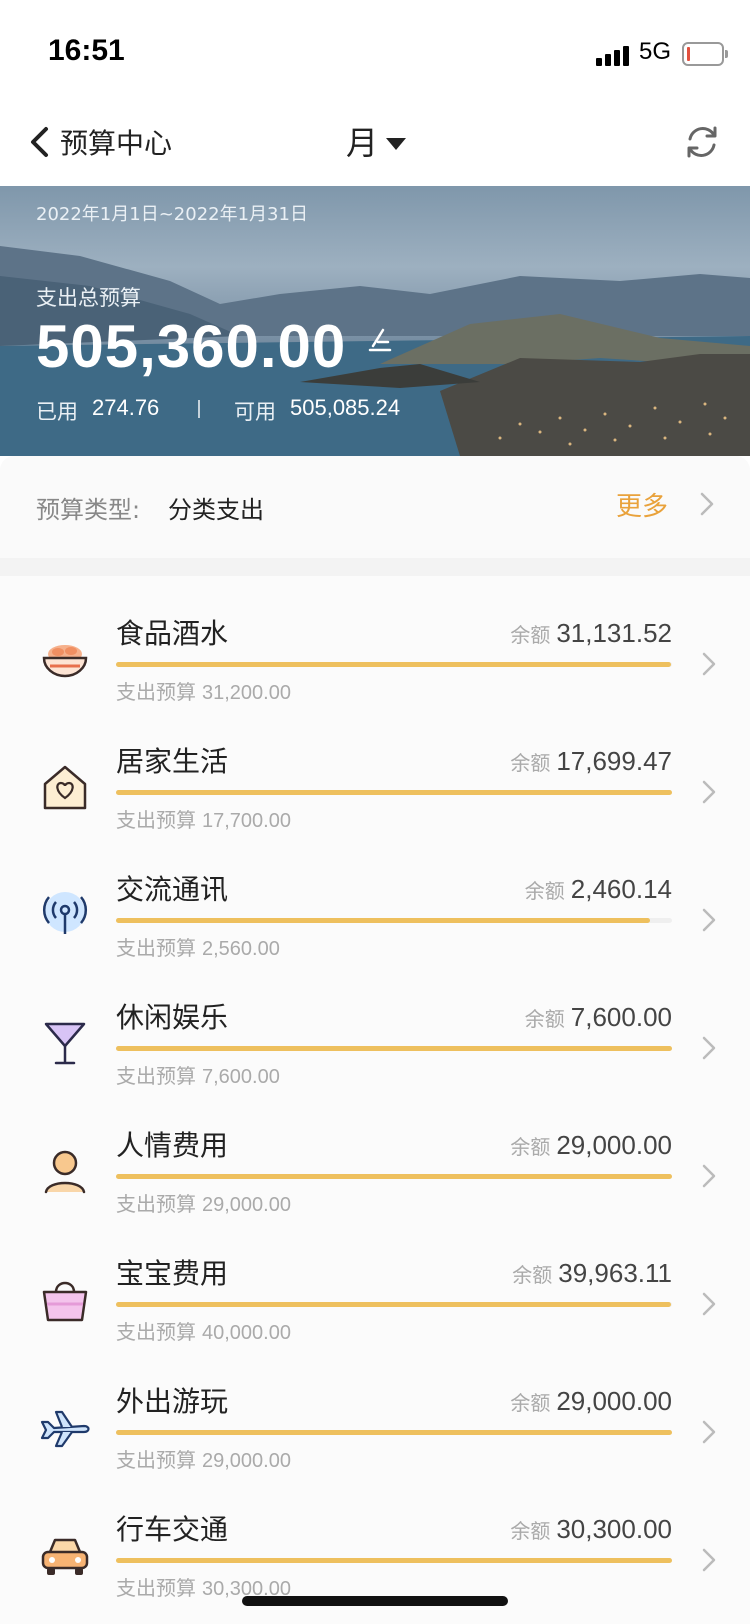 This screenshot has width=750, height=1624. Describe the element at coordinates (116, 142) in the screenshot. I see `back-button-label: 预算中心` at that location.